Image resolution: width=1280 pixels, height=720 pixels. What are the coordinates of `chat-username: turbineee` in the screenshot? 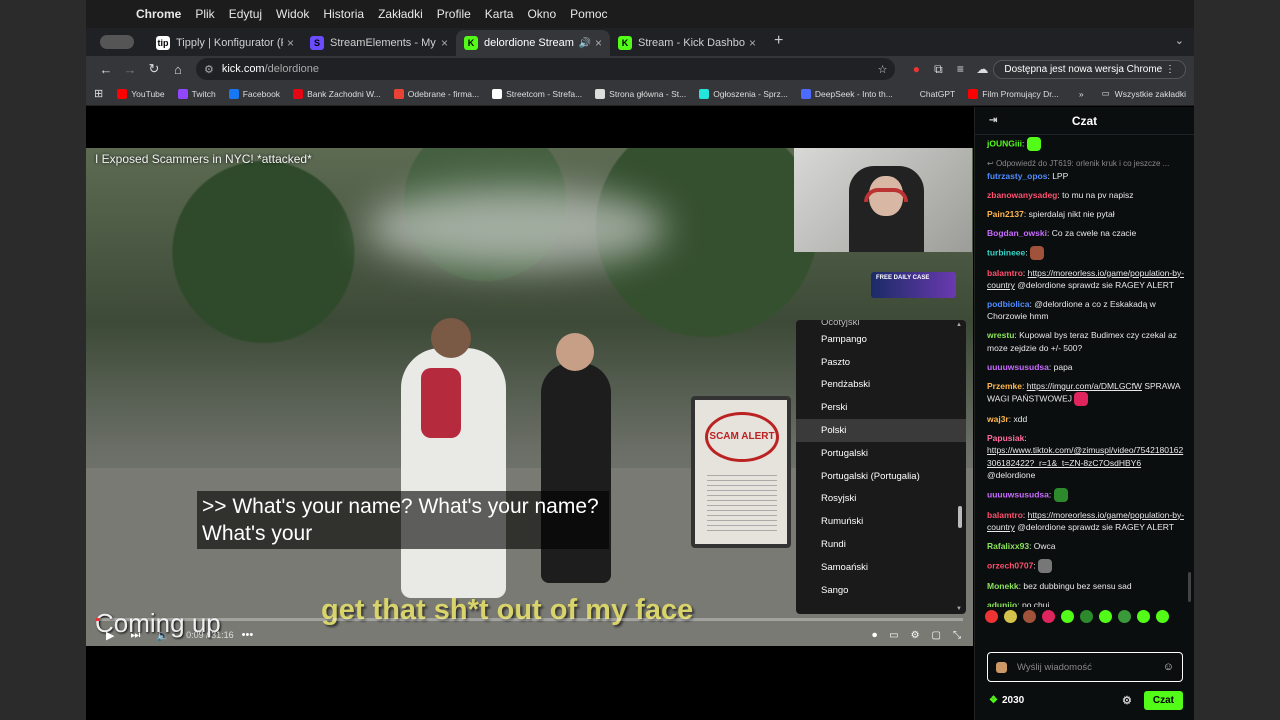 It's located at (1006, 252).